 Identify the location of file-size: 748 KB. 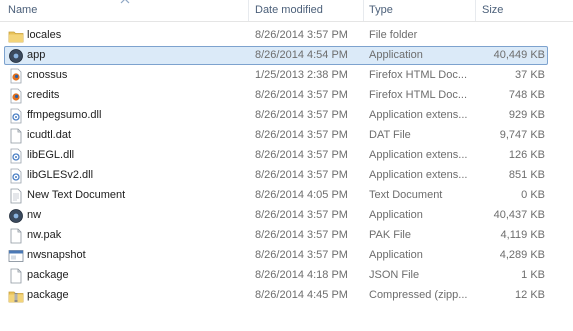
(526, 95).